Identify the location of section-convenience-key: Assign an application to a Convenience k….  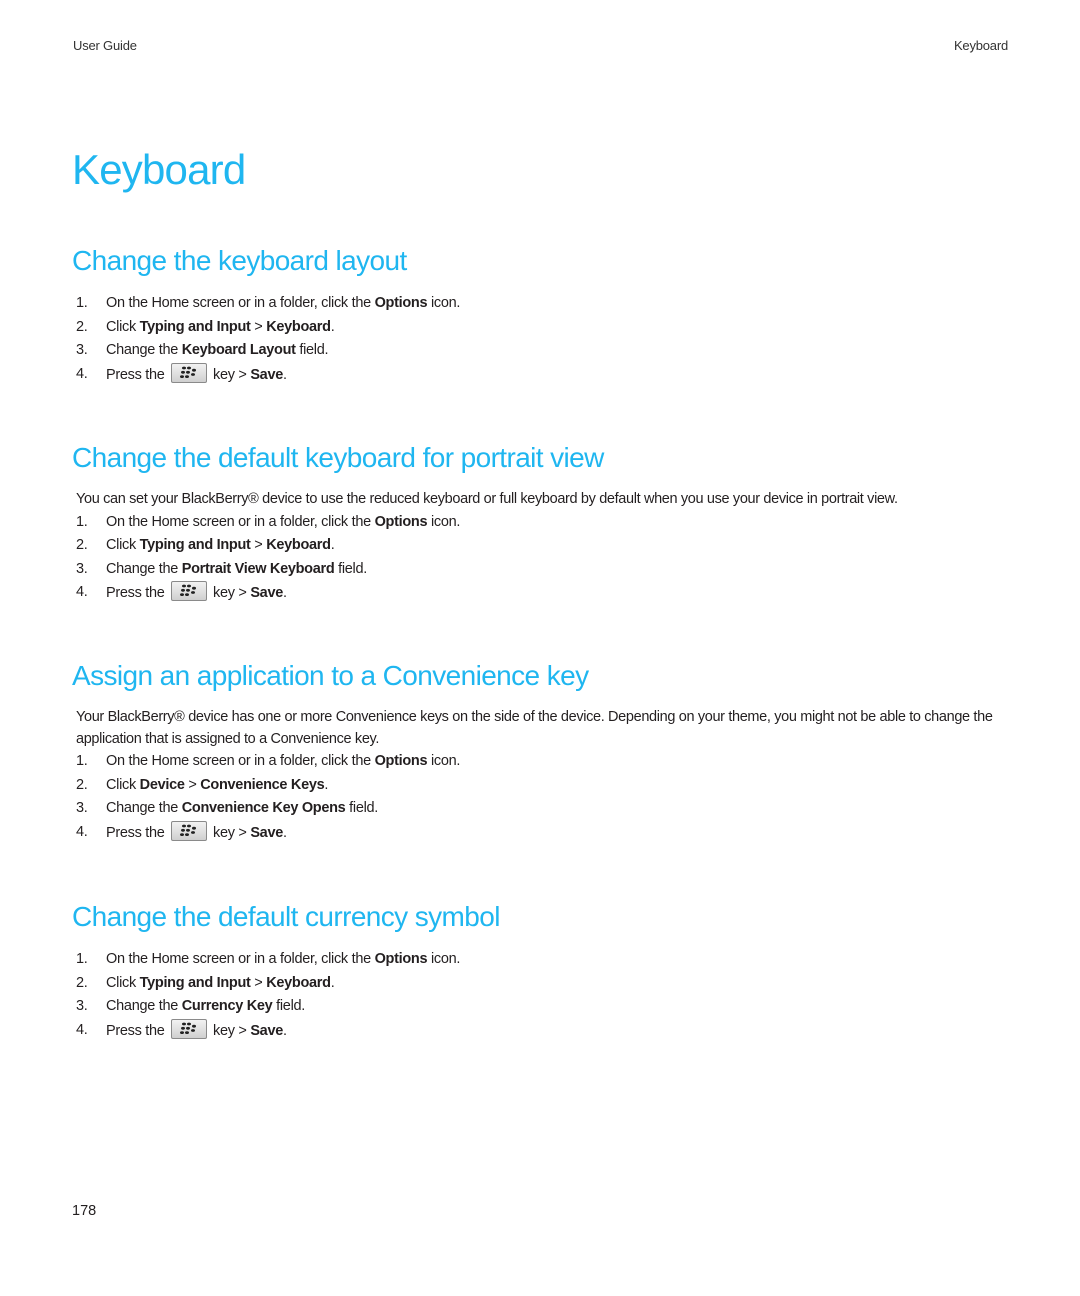
(542, 751).